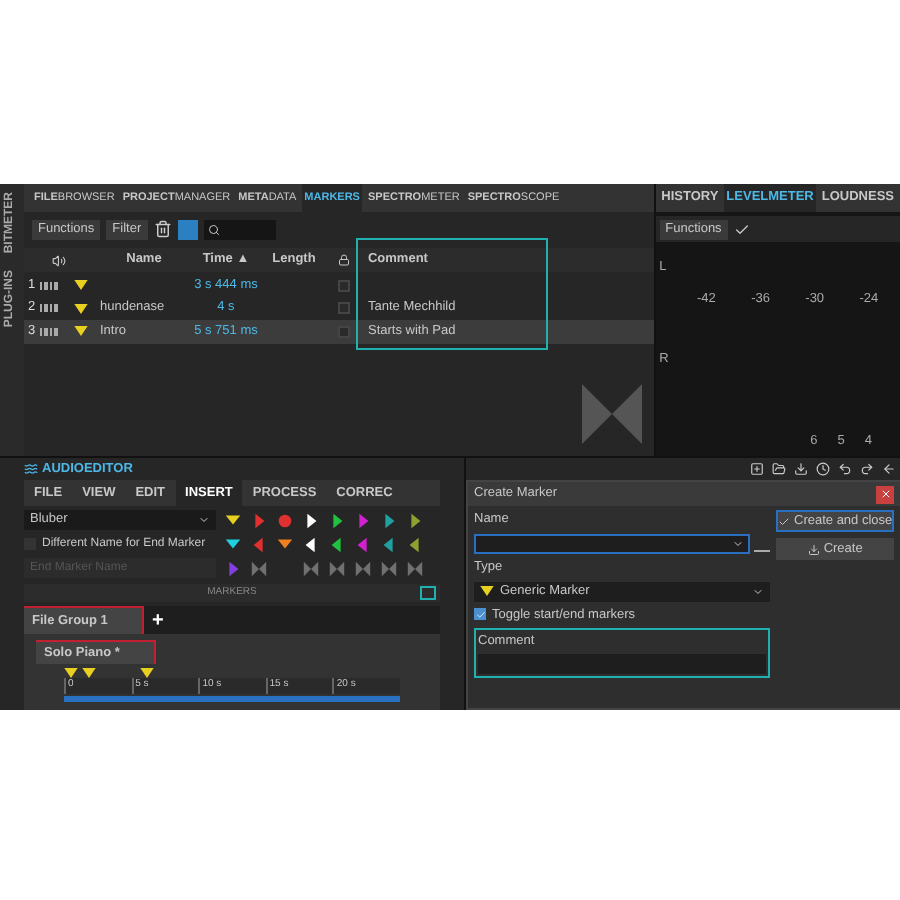 This screenshot has width=900, height=900. What do you see at coordinates (285, 521) in the screenshot?
I see `circle-icon` at bounding box center [285, 521].